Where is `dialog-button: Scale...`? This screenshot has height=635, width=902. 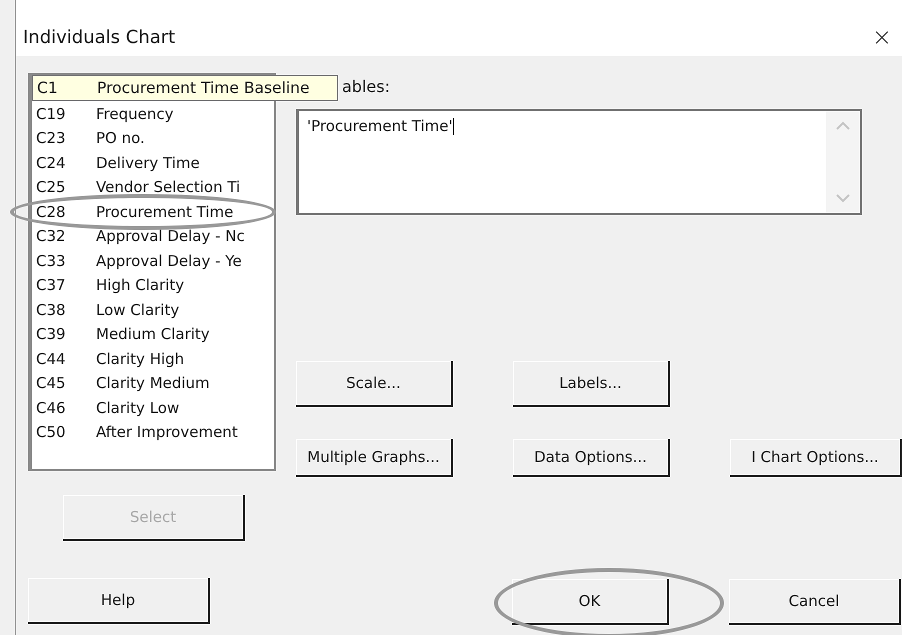
dialog-button: Scale... is located at coordinates (374, 384).